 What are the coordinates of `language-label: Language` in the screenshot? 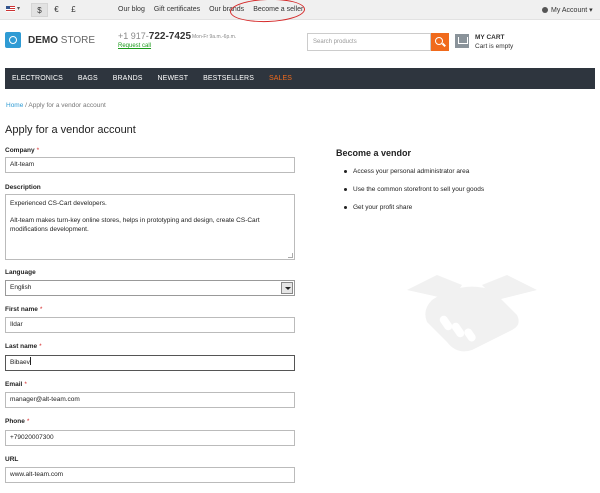 It's located at (20, 272).